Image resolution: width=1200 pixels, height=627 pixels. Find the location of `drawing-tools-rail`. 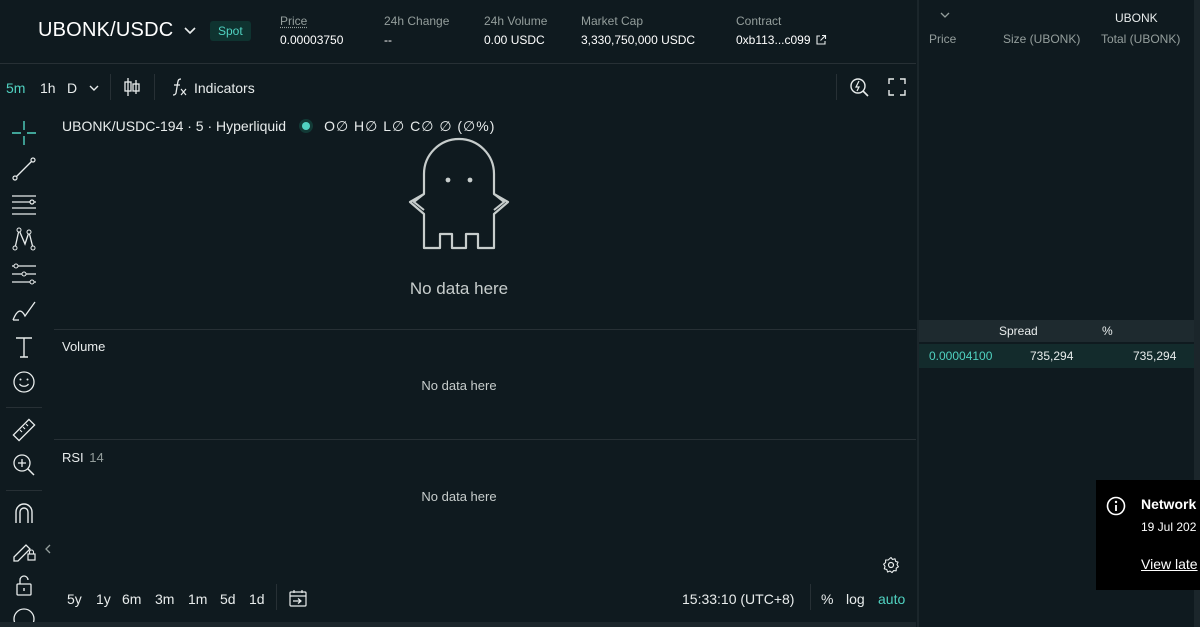

drawing-tools-rail is located at coordinates (25, 369).